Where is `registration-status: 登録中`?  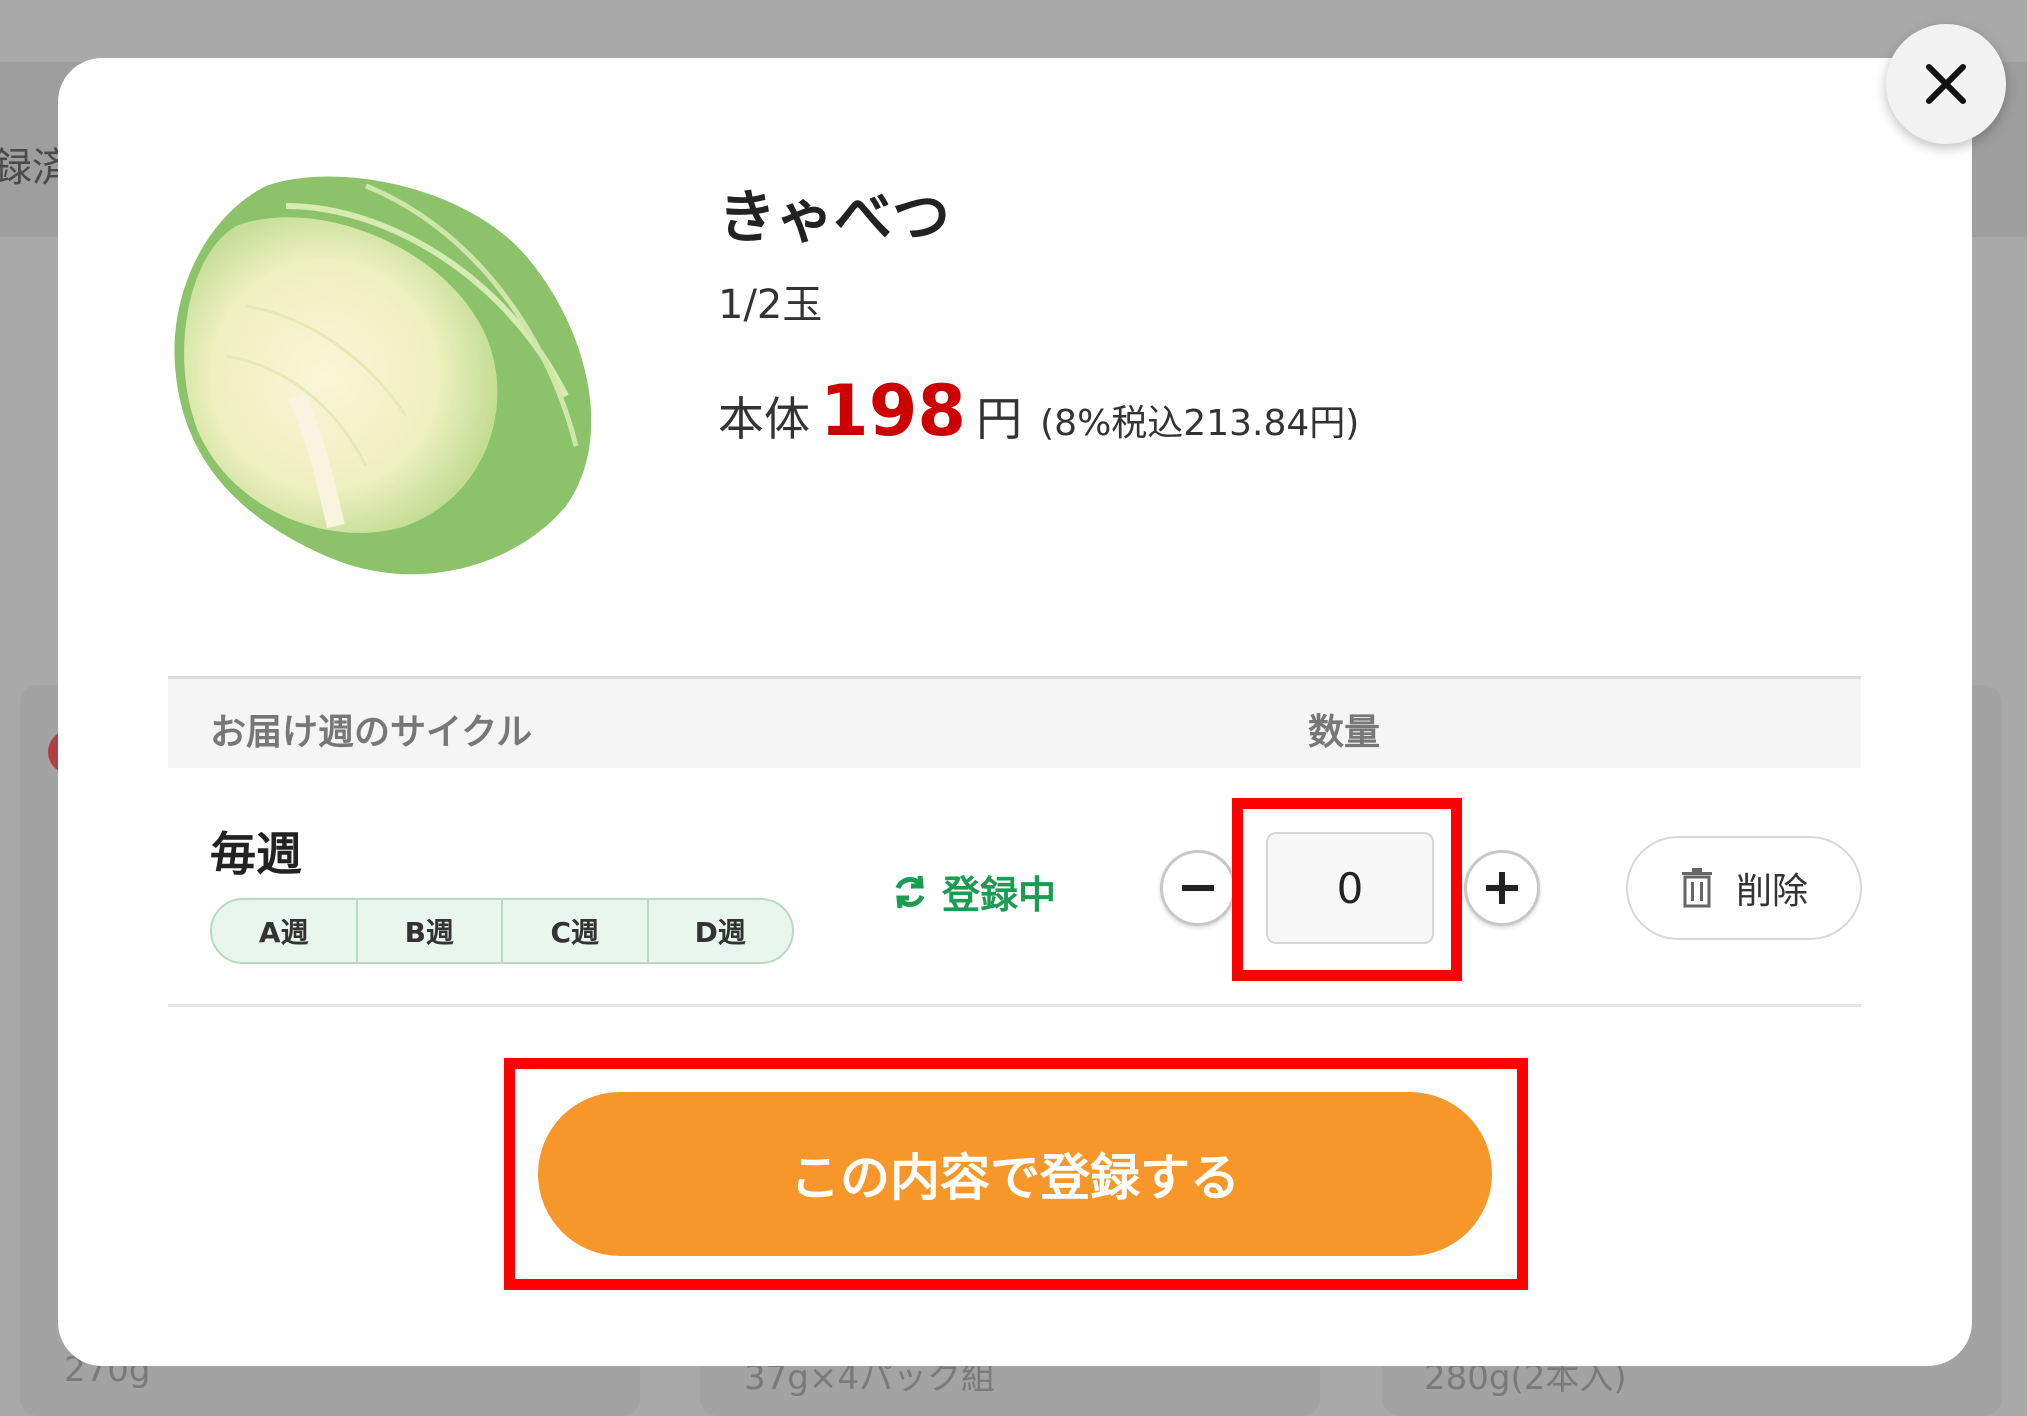
registration-status: 登録中 is located at coordinates (973, 891).